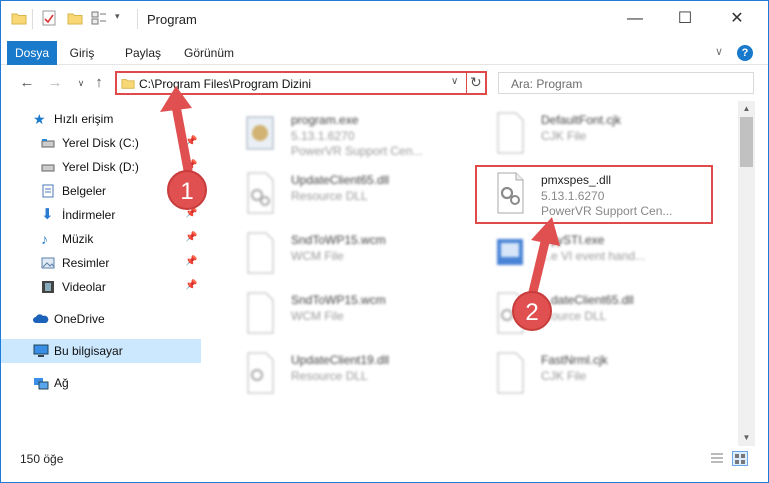  Describe the element at coordinates (260, 373) in the screenshot. I see `dll-file-icon` at that location.